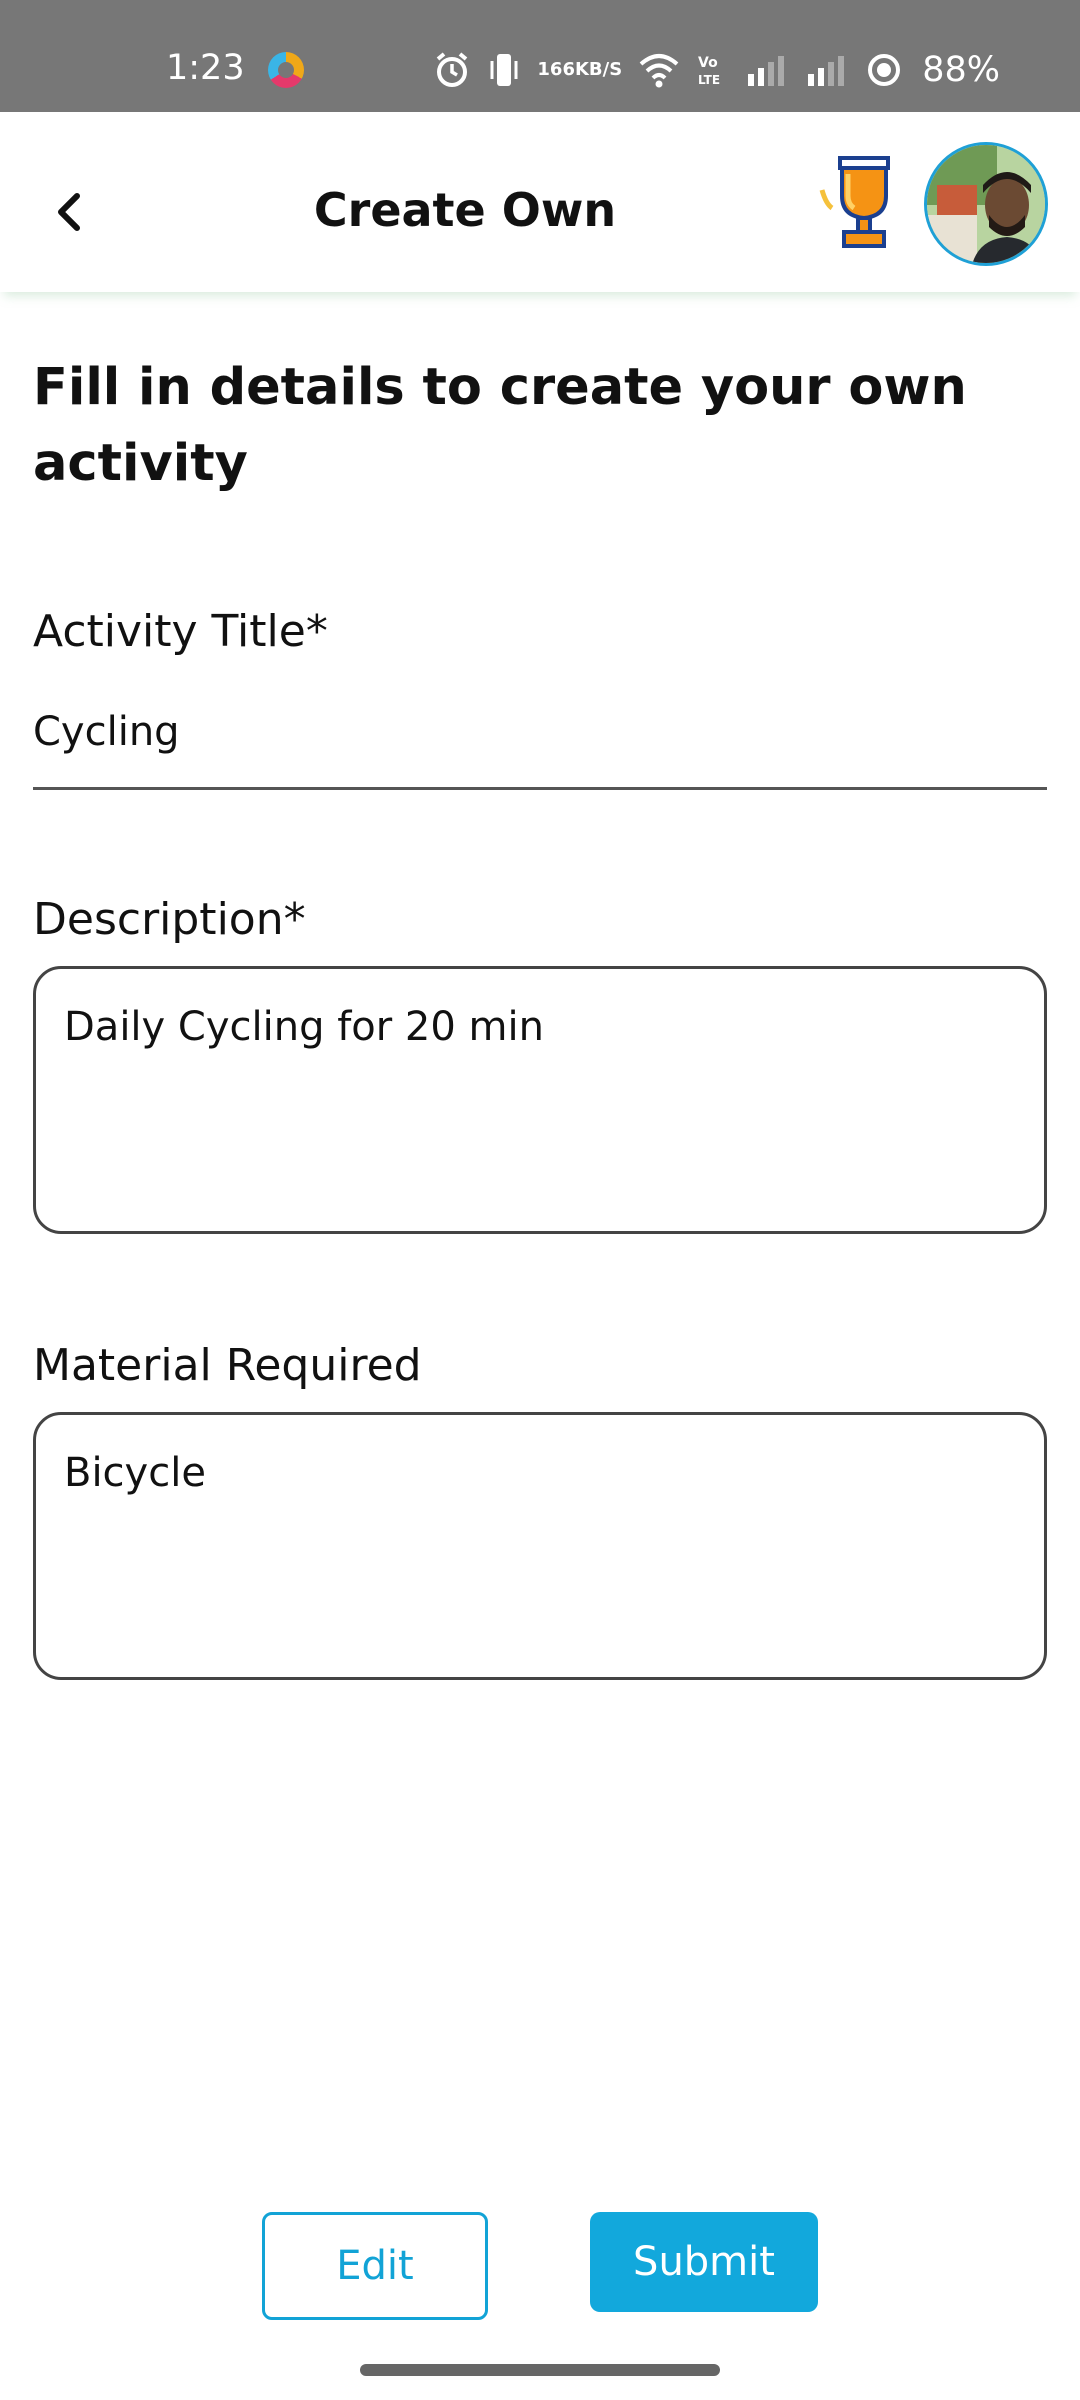 The height and width of the screenshot is (2400, 1080). I want to click on trophy-icon, so click(858, 202).